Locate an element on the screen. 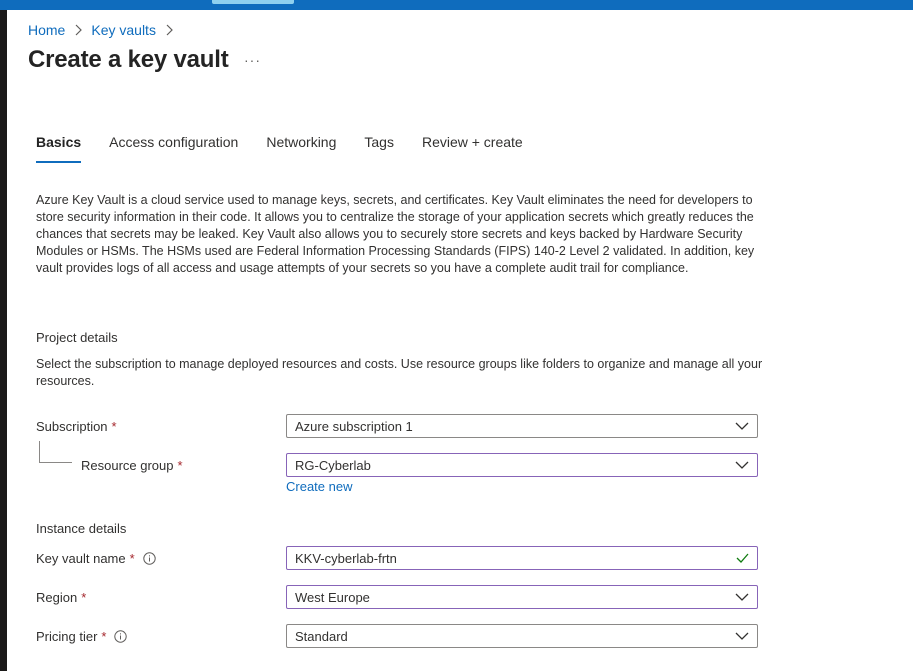 This screenshot has height=671, width=913. page-title: Create a key vault is located at coordinates (128, 59).